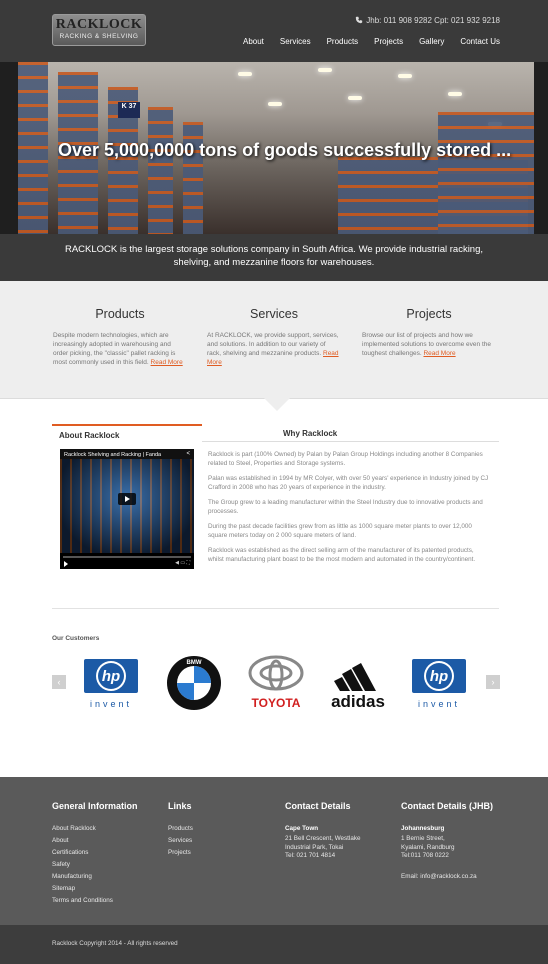 Image resolution: width=548 pixels, height=964 pixels. Describe the element at coordinates (359, 20) in the screenshot. I see `phone-icon` at that location.